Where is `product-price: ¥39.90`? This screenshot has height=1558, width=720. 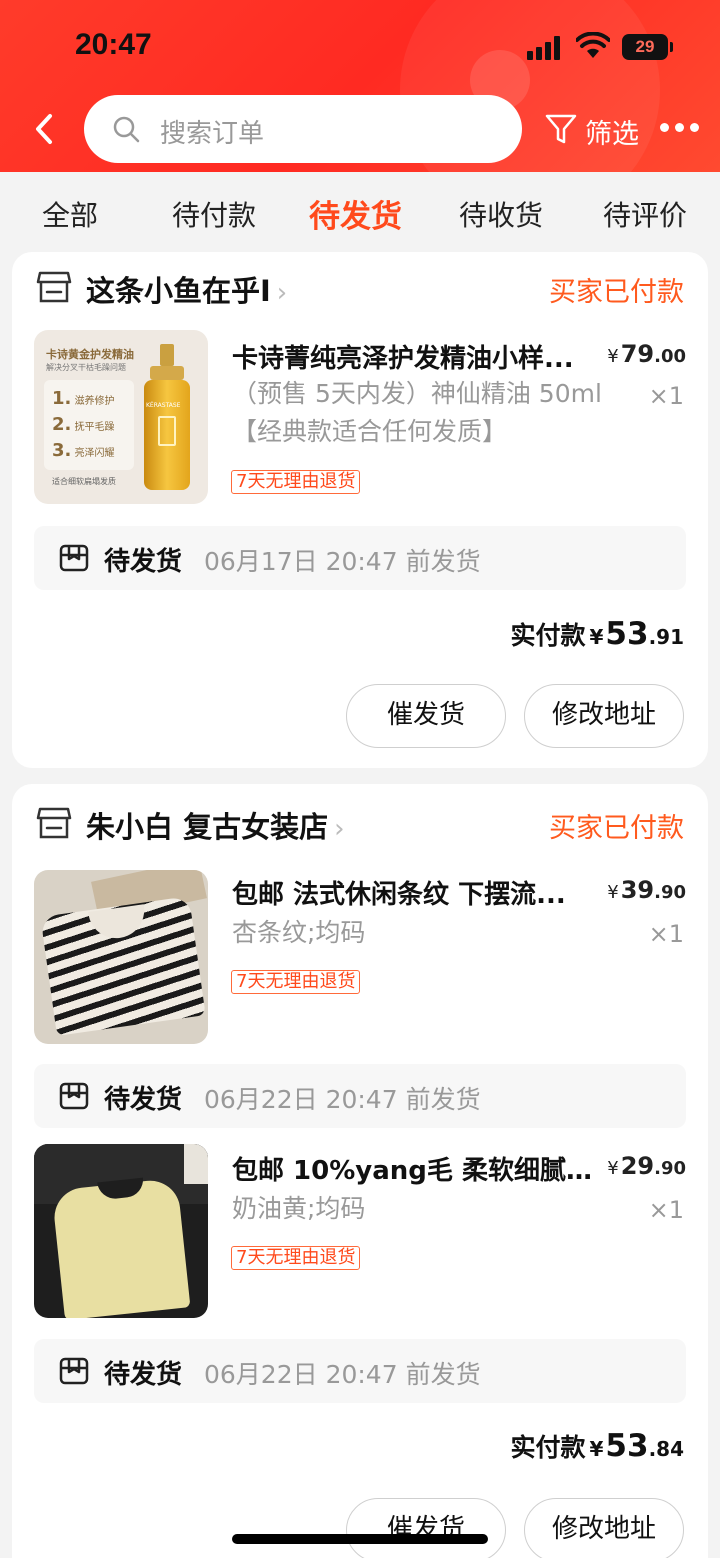 product-price: ¥39.90 is located at coordinates (646, 890).